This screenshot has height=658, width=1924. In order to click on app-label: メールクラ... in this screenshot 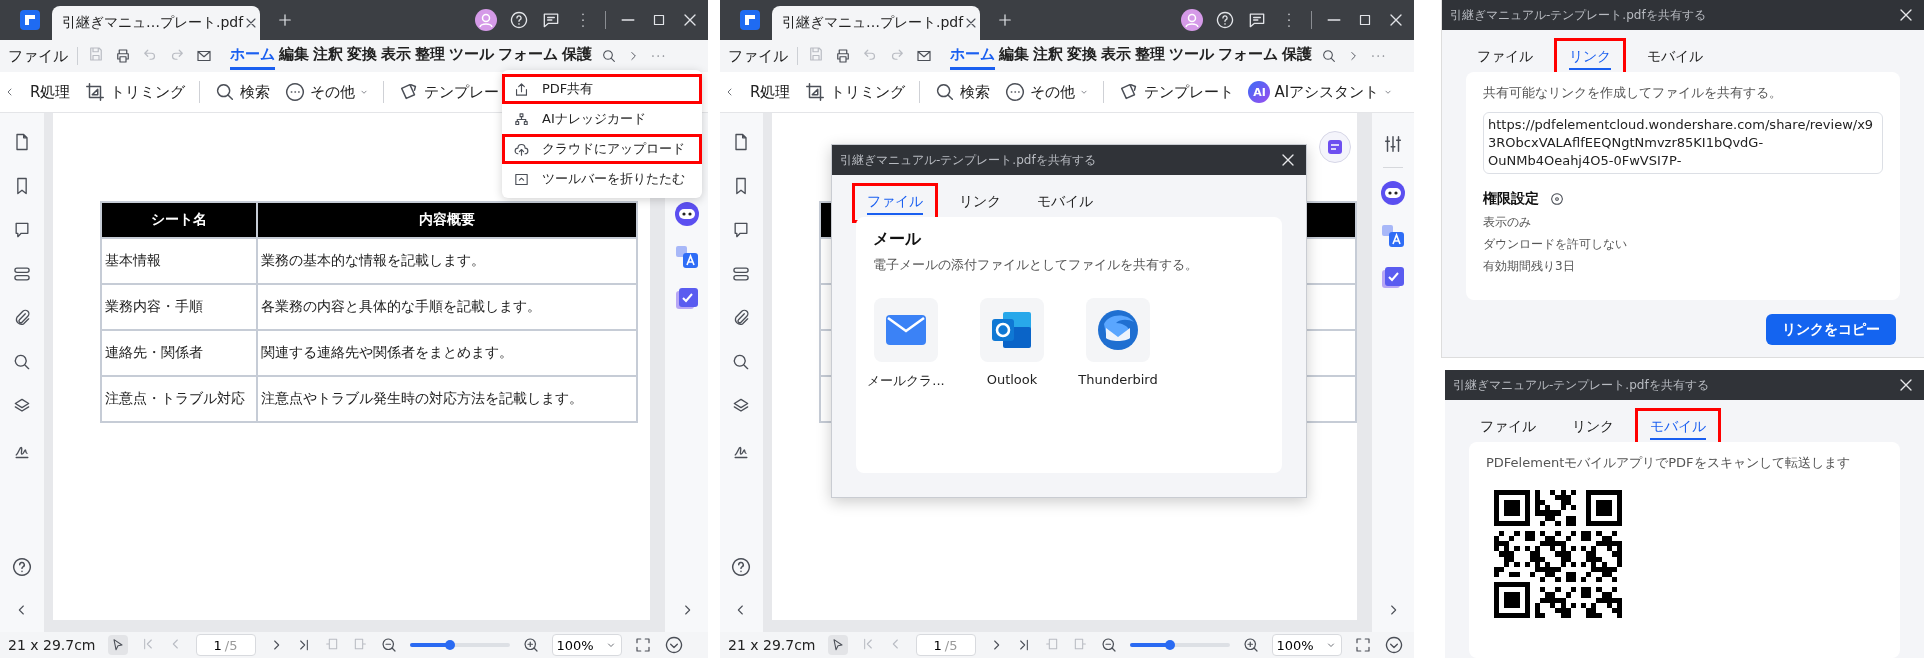, I will do `click(906, 381)`.